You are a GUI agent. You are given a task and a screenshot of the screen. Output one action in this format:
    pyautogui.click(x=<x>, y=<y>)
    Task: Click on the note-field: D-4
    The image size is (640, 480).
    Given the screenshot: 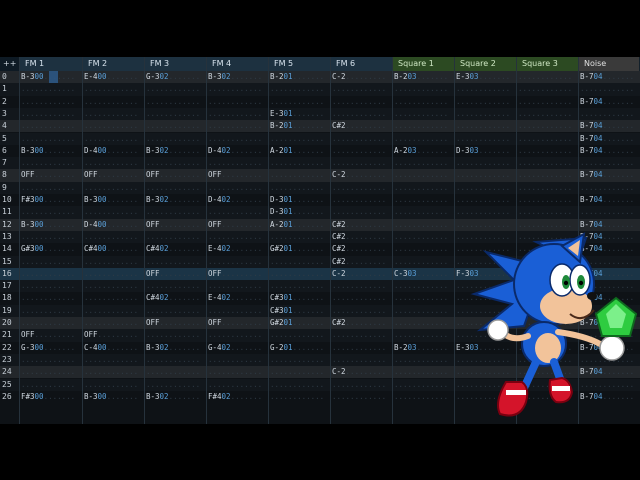 What is the action you would take?
    pyautogui.click(x=215, y=150)
    